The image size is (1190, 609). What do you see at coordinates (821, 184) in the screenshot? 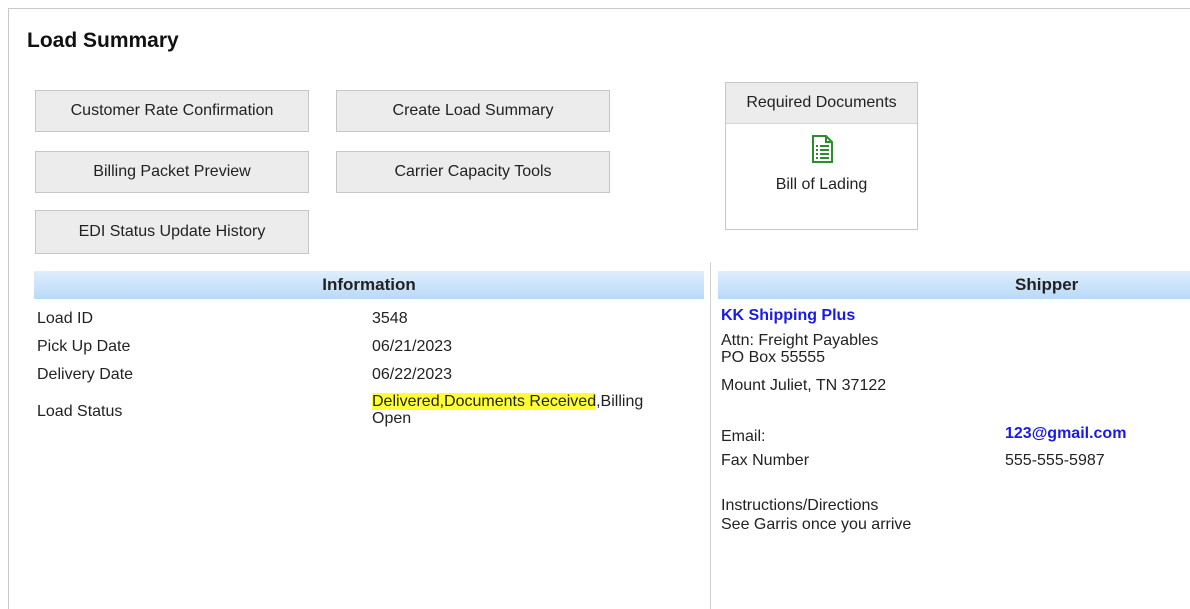
I see `bill-of-lading-label: Bill of Lading` at bounding box center [821, 184].